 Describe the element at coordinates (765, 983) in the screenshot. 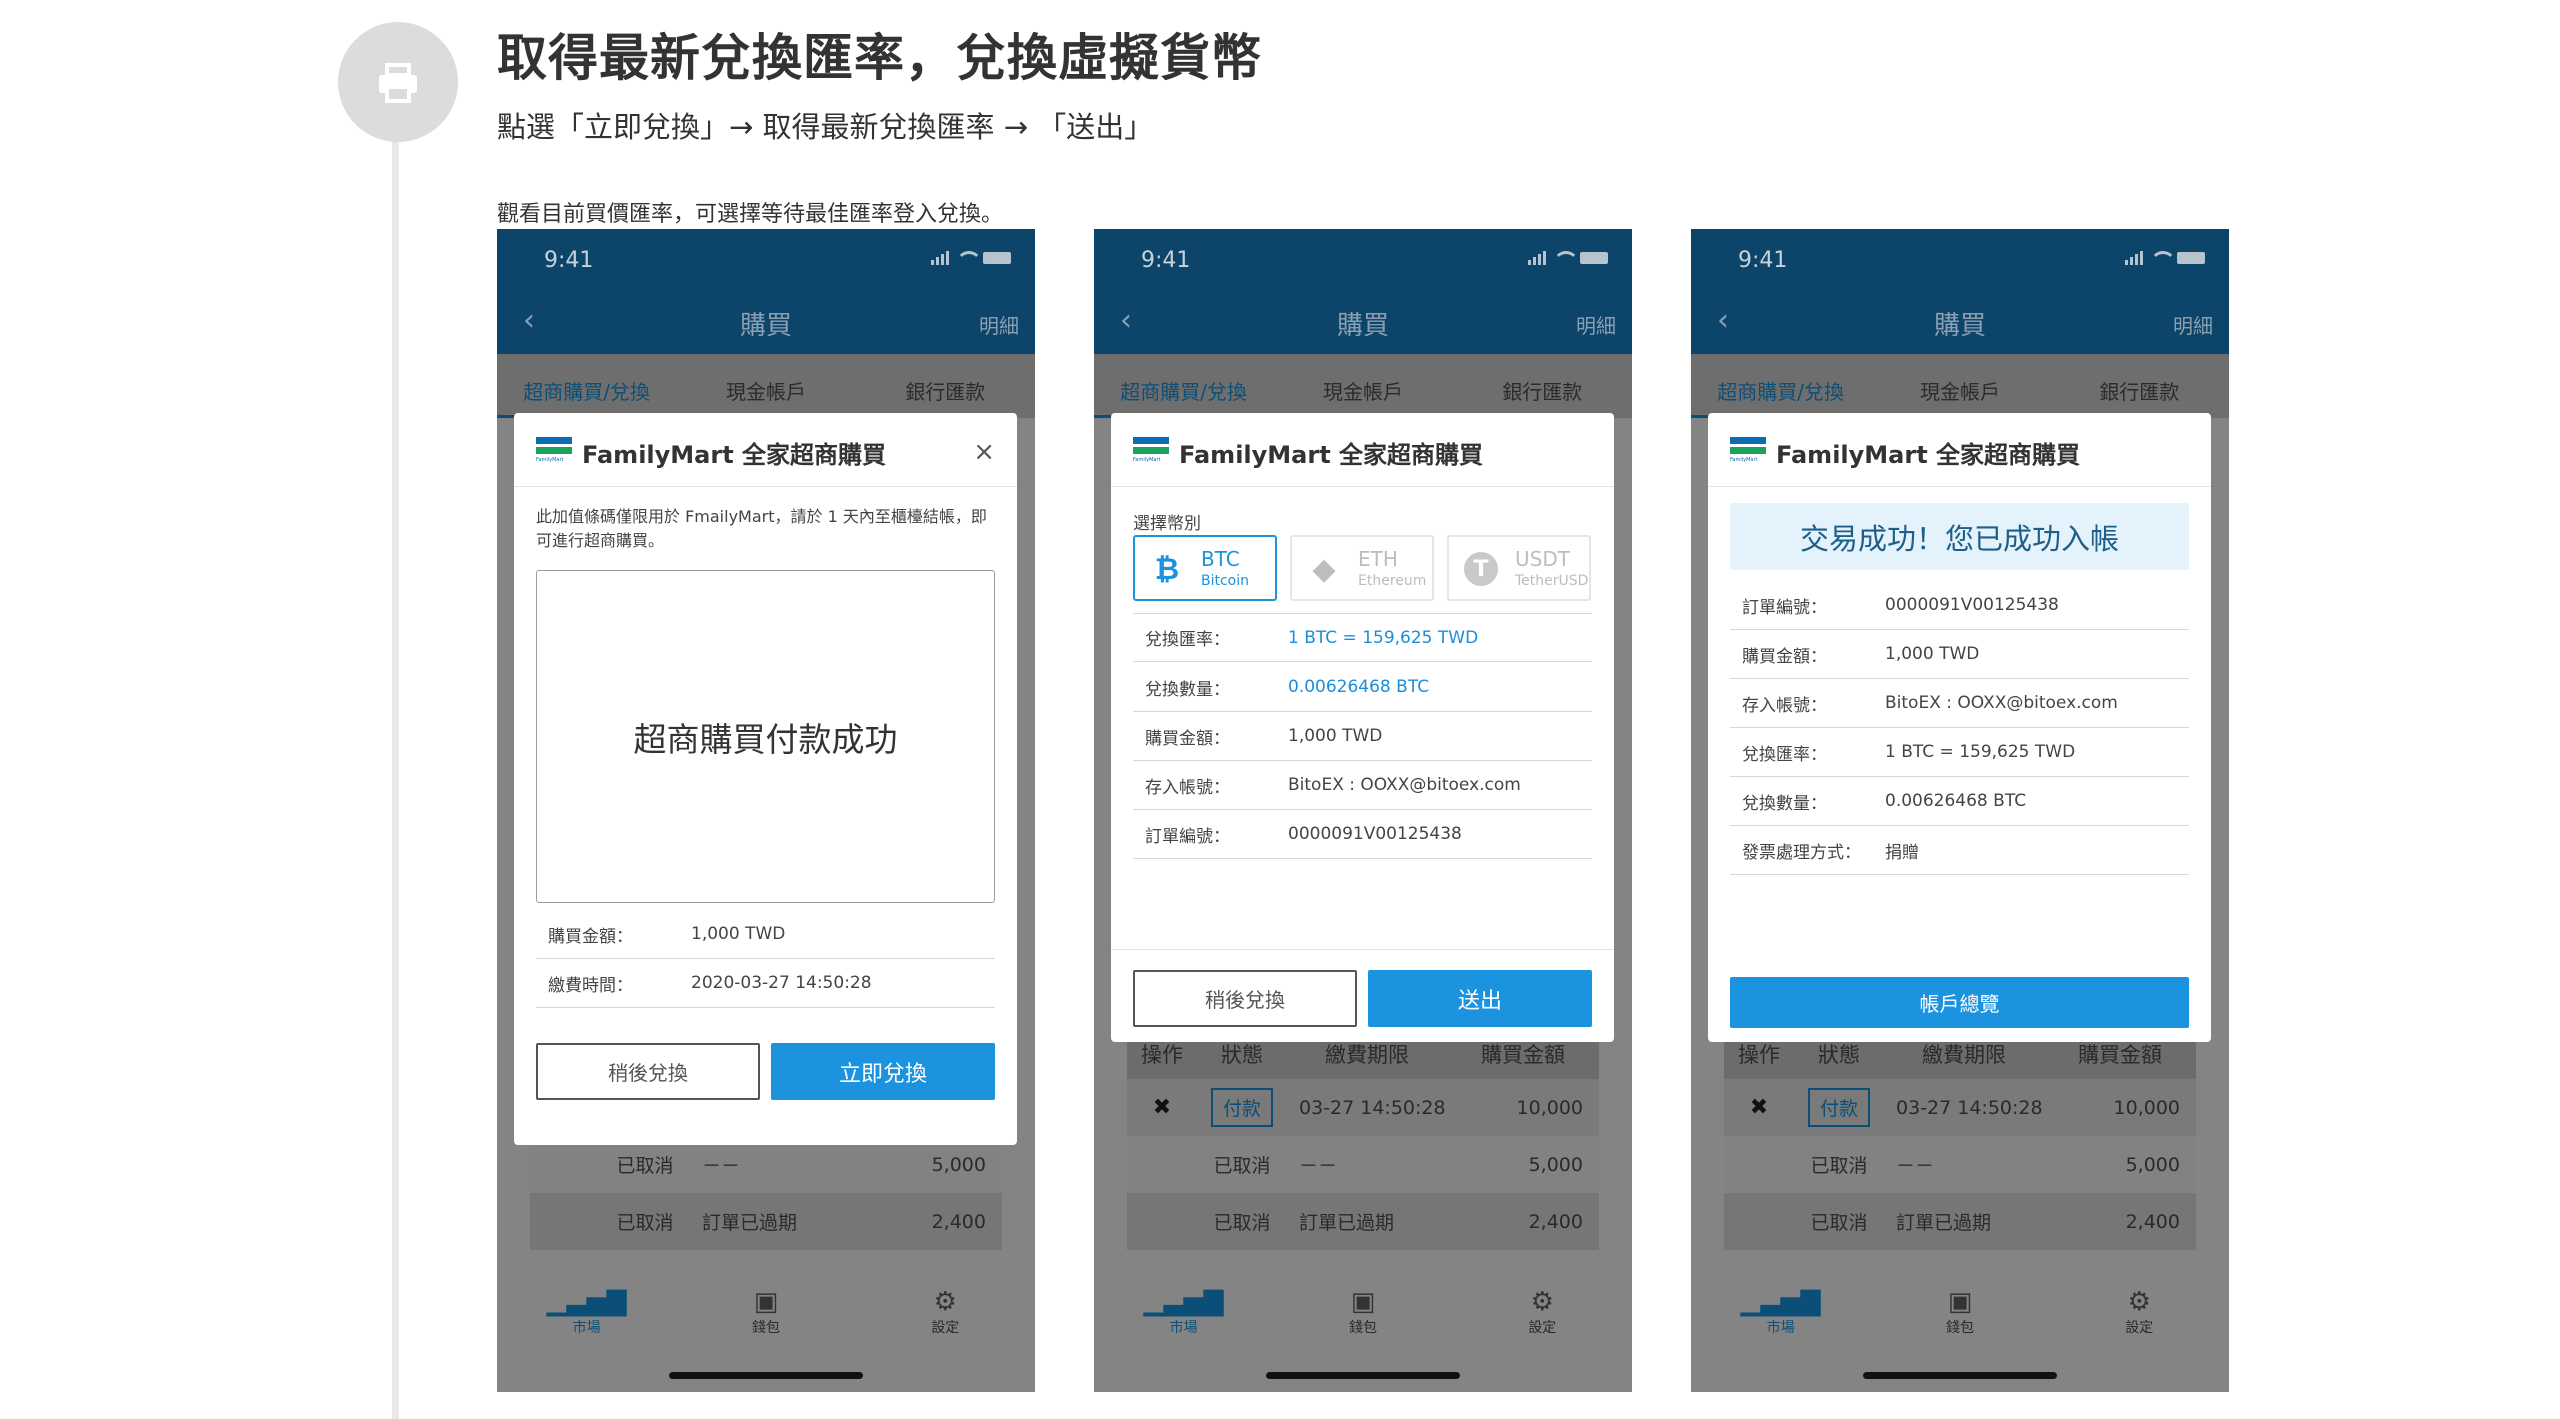

I see `info-row-paytime: 繳費時間： 2020-03-27 14:50:28` at that location.